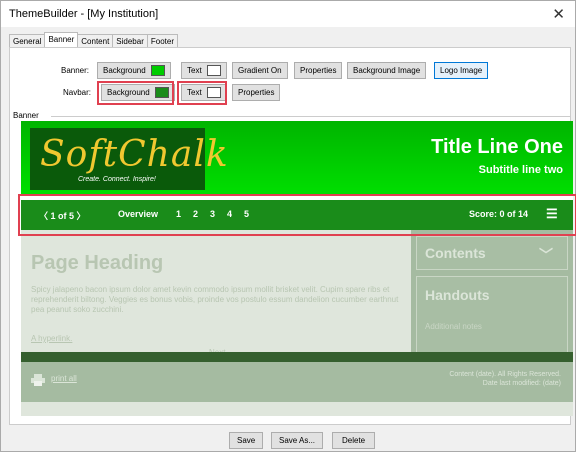 Image resolution: width=576 pixels, height=452 pixels. I want to click on logo-image-button: Logo Image, so click(461, 70).